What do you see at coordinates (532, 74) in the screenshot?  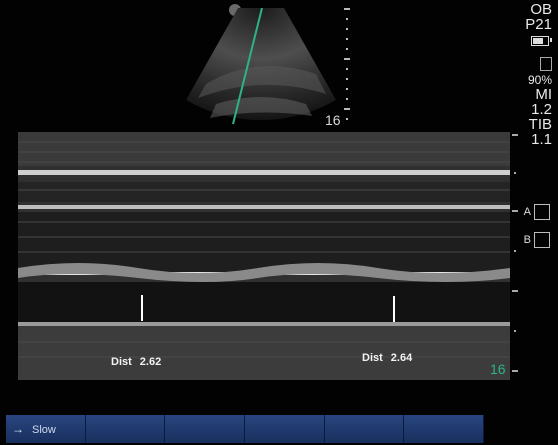 I see `status-panel: OB P21 90% MI 1.2 TIB 1.1` at bounding box center [532, 74].